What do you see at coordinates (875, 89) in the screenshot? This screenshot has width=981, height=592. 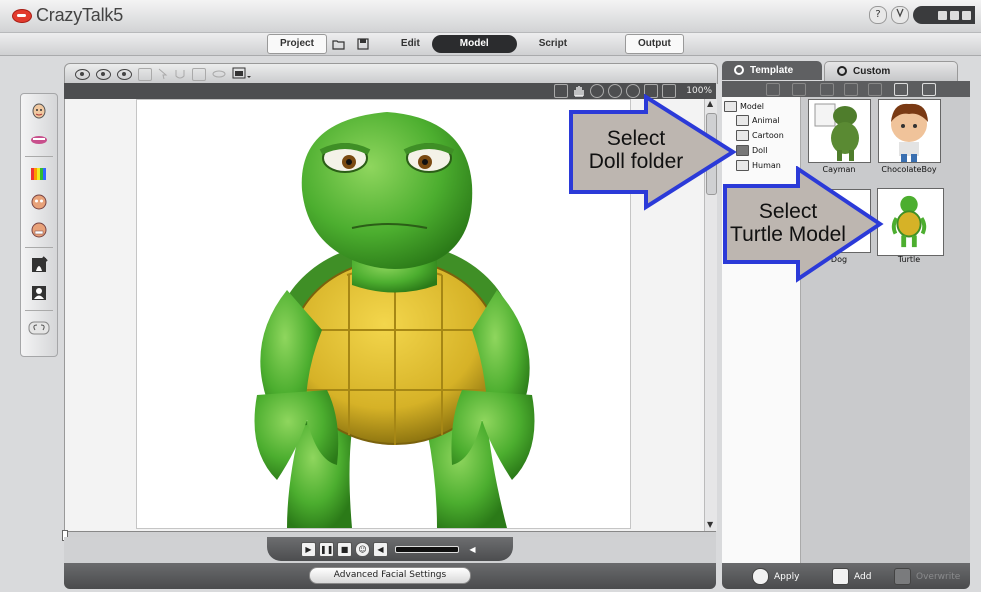 I see `delete-icon` at bounding box center [875, 89].